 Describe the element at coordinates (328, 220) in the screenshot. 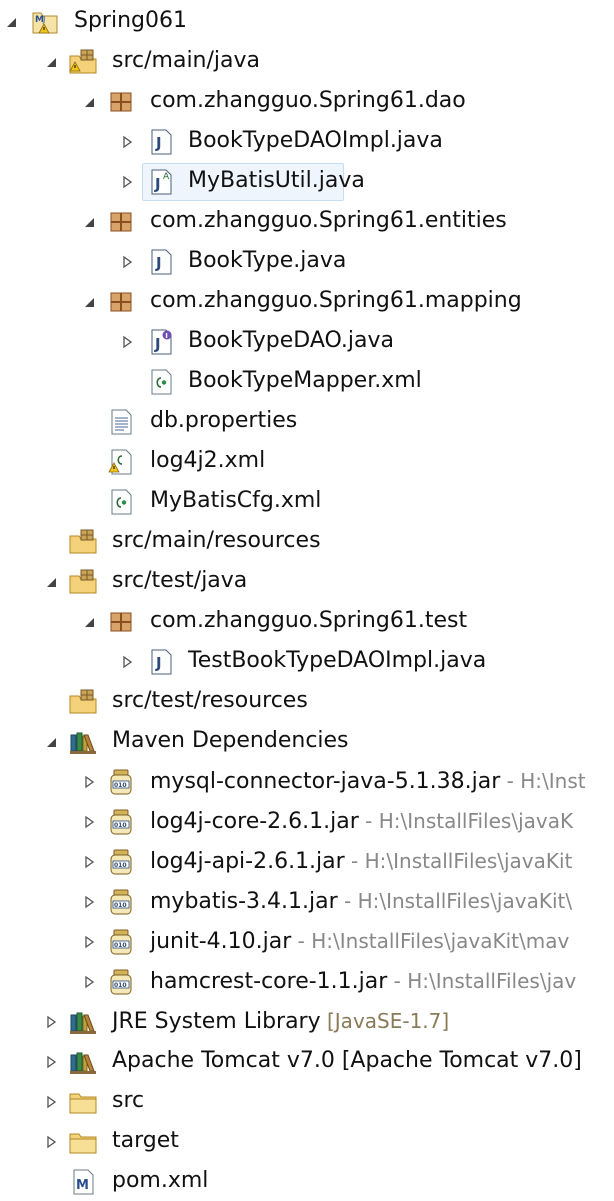

I see `tree-item-name: com.zhangguo.Spring61.entities` at that location.